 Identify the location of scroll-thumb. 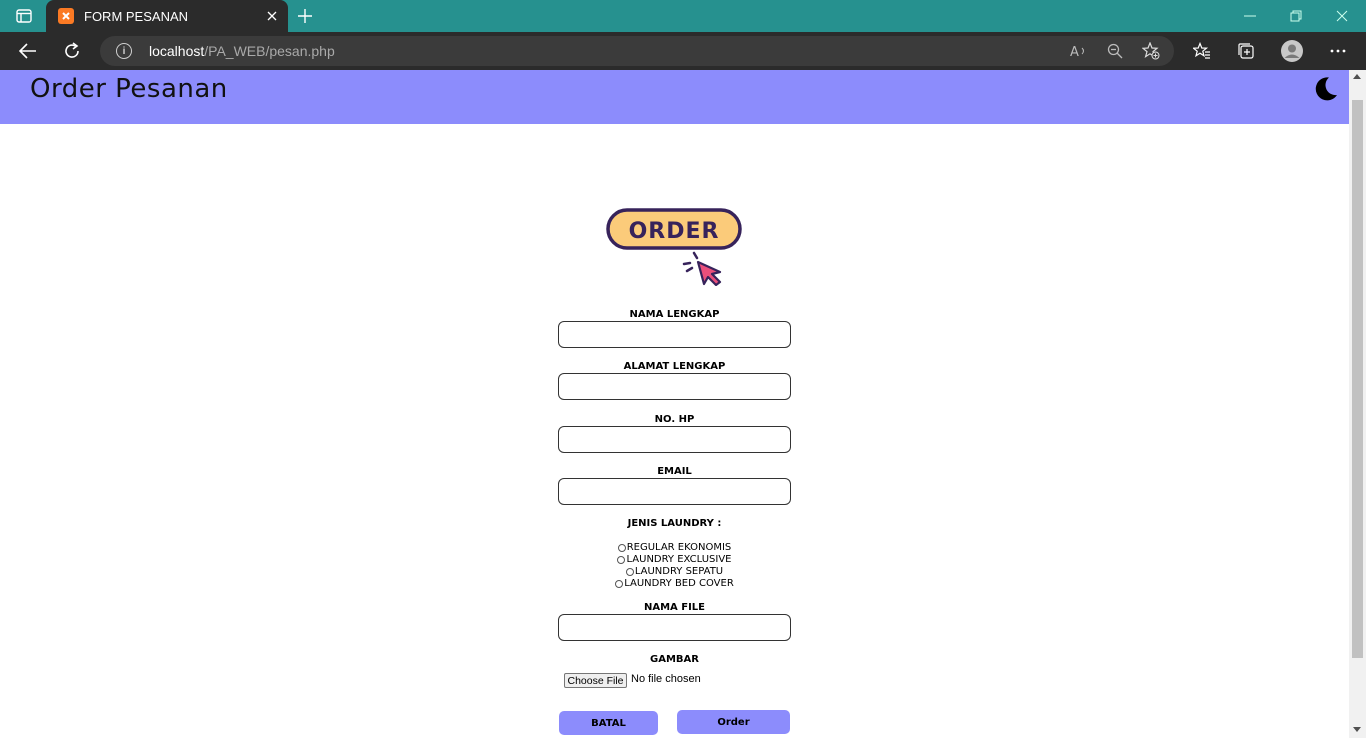
(1357, 379).